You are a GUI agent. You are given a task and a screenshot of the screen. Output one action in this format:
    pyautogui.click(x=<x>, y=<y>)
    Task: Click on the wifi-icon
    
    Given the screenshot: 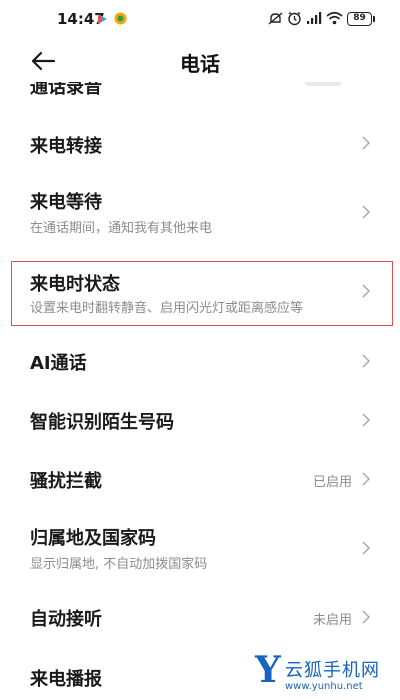 What is the action you would take?
    pyautogui.click(x=334, y=18)
    